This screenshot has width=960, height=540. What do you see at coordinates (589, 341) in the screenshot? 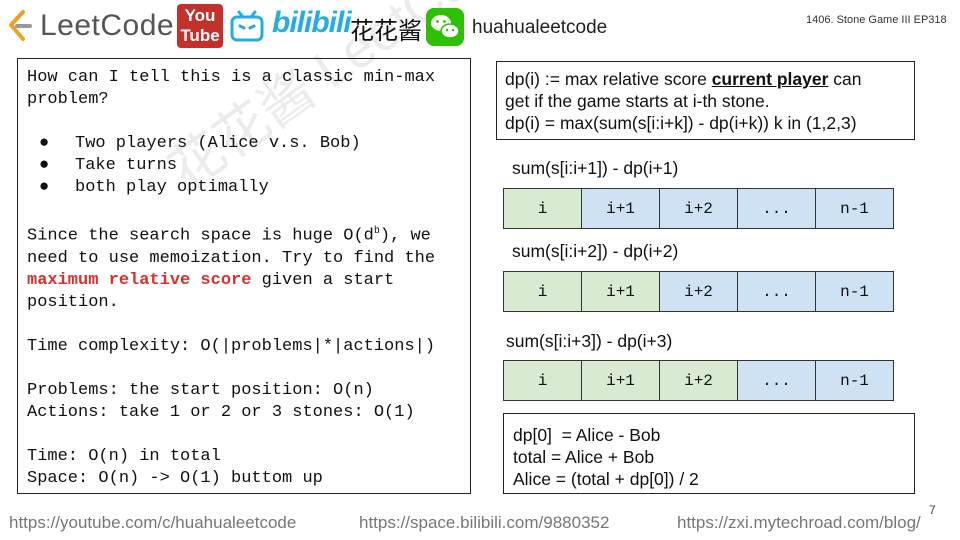
I see `array-label-3: sum(s[i:i+3]) - dp(i+3)` at bounding box center [589, 341].